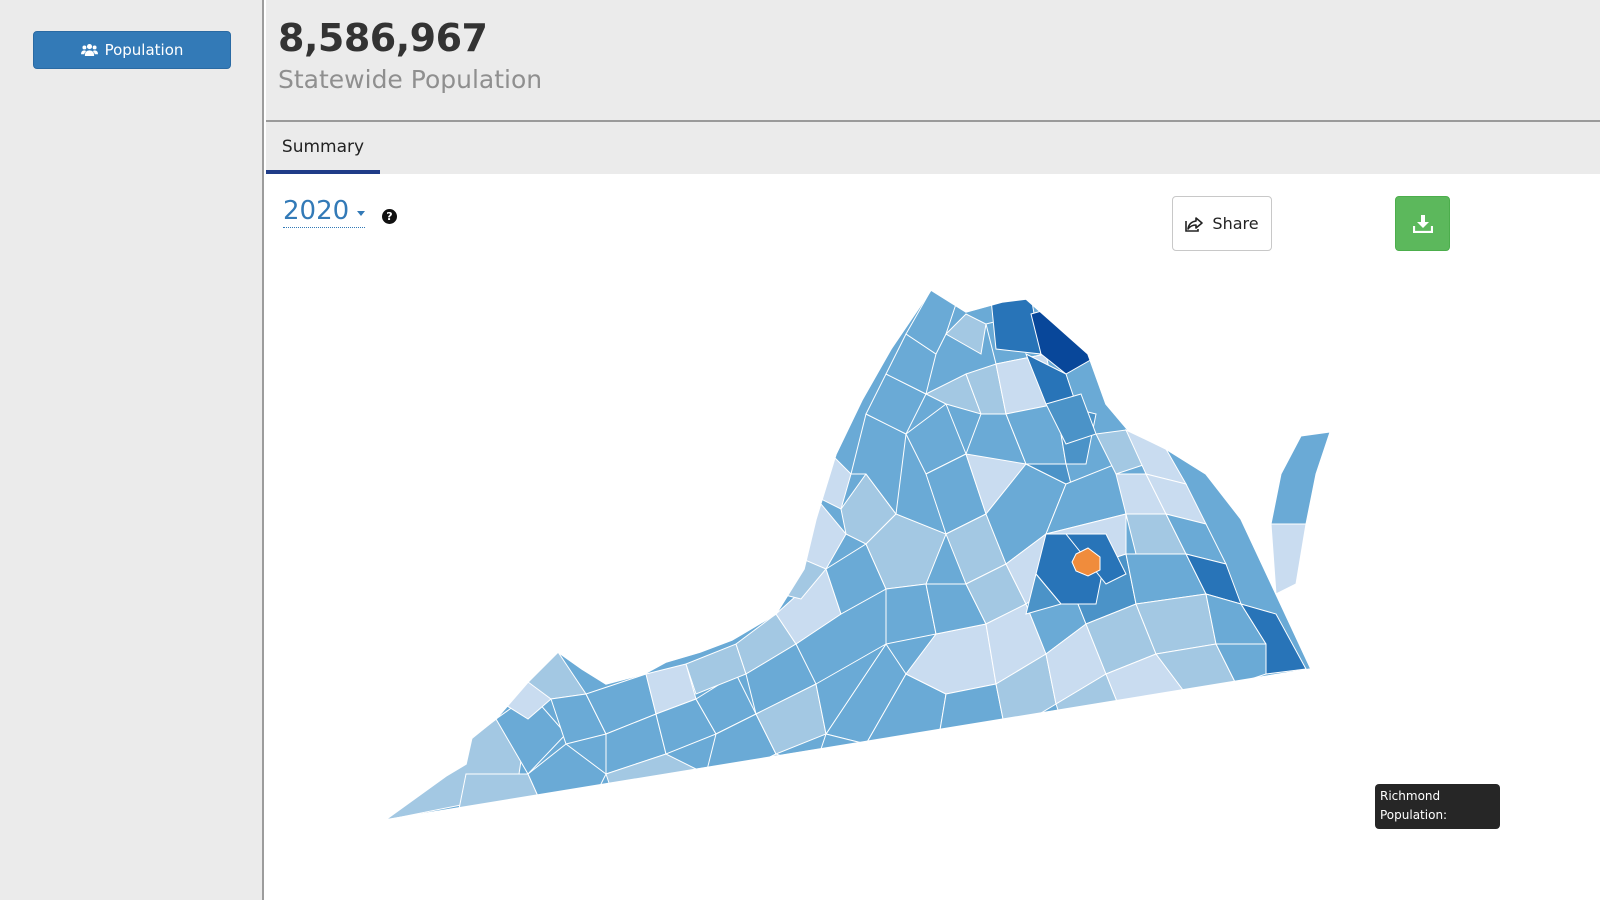 This screenshot has width=1600, height=900. What do you see at coordinates (1414, 824) in the screenshot?
I see `tooltip-population: Population: 229,074` at bounding box center [1414, 824].